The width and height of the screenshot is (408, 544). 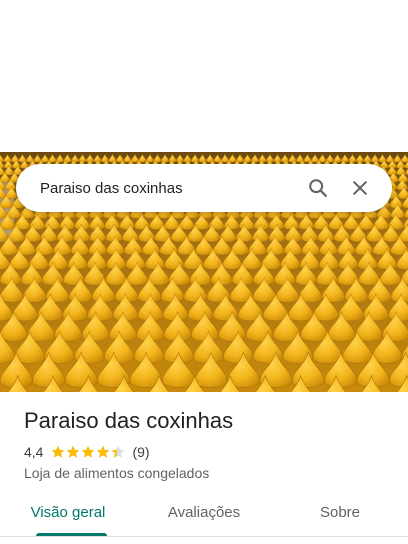 What do you see at coordinates (129, 420) in the screenshot?
I see `place-name: Paraiso das coxinhas` at bounding box center [129, 420].